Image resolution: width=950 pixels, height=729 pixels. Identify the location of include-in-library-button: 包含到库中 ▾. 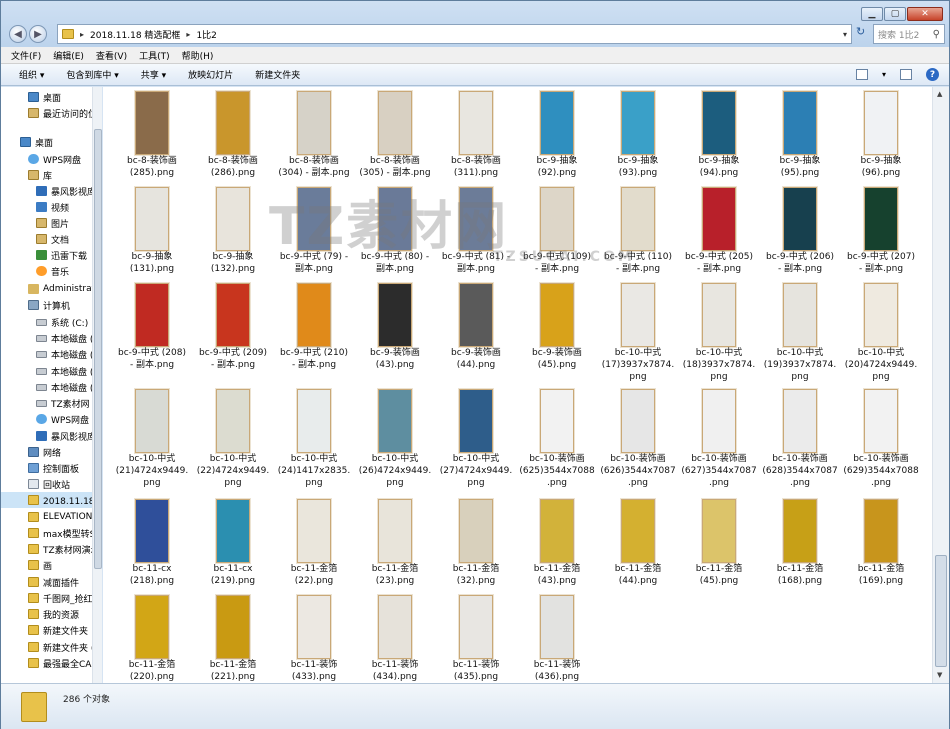
(92, 74).